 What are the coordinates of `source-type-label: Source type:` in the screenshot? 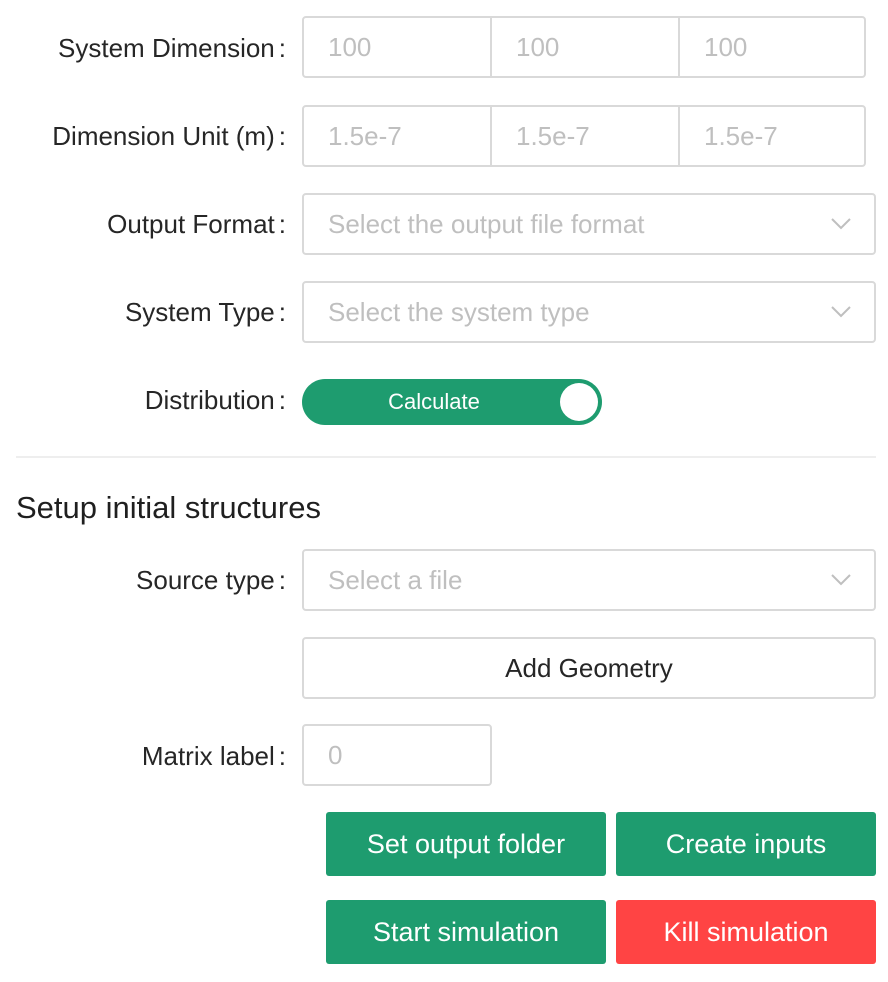 It's located at (211, 580).